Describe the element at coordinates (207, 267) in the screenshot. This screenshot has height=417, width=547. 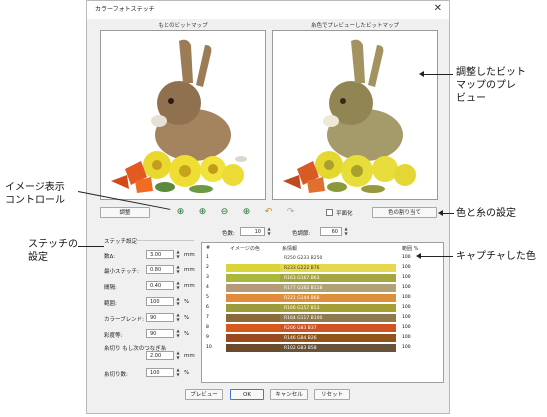
I see `row-number: 2` at that location.